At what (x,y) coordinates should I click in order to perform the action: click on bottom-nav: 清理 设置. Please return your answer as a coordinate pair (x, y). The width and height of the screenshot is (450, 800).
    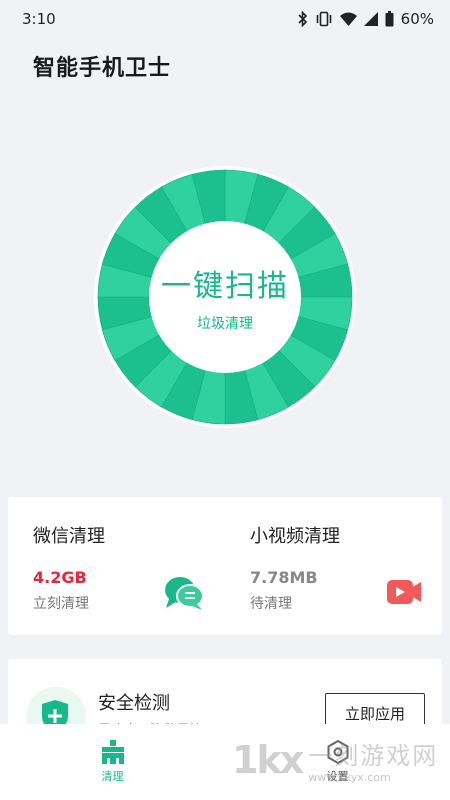
    Looking at the image, I should click on (225, 762).